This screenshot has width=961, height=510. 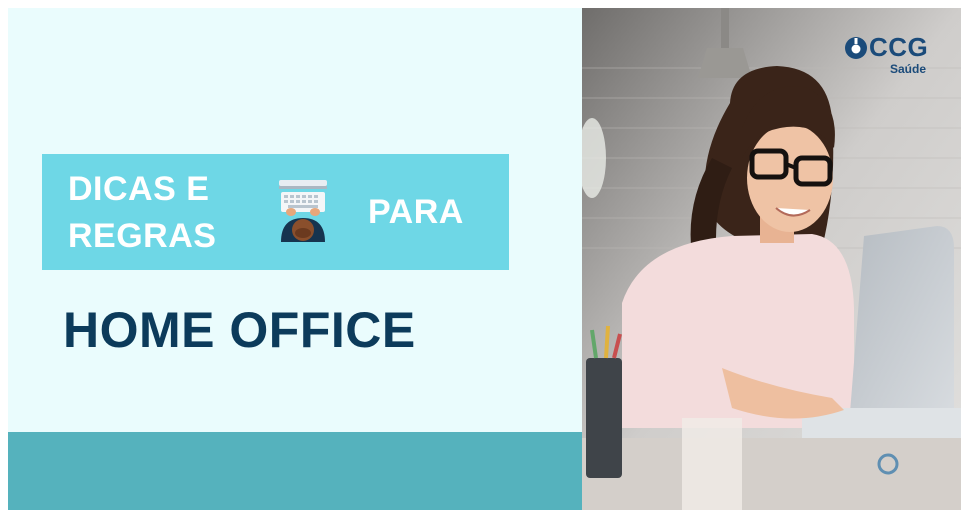 I want to click on banner-line-3: PARA, so click(x=416, y=212).